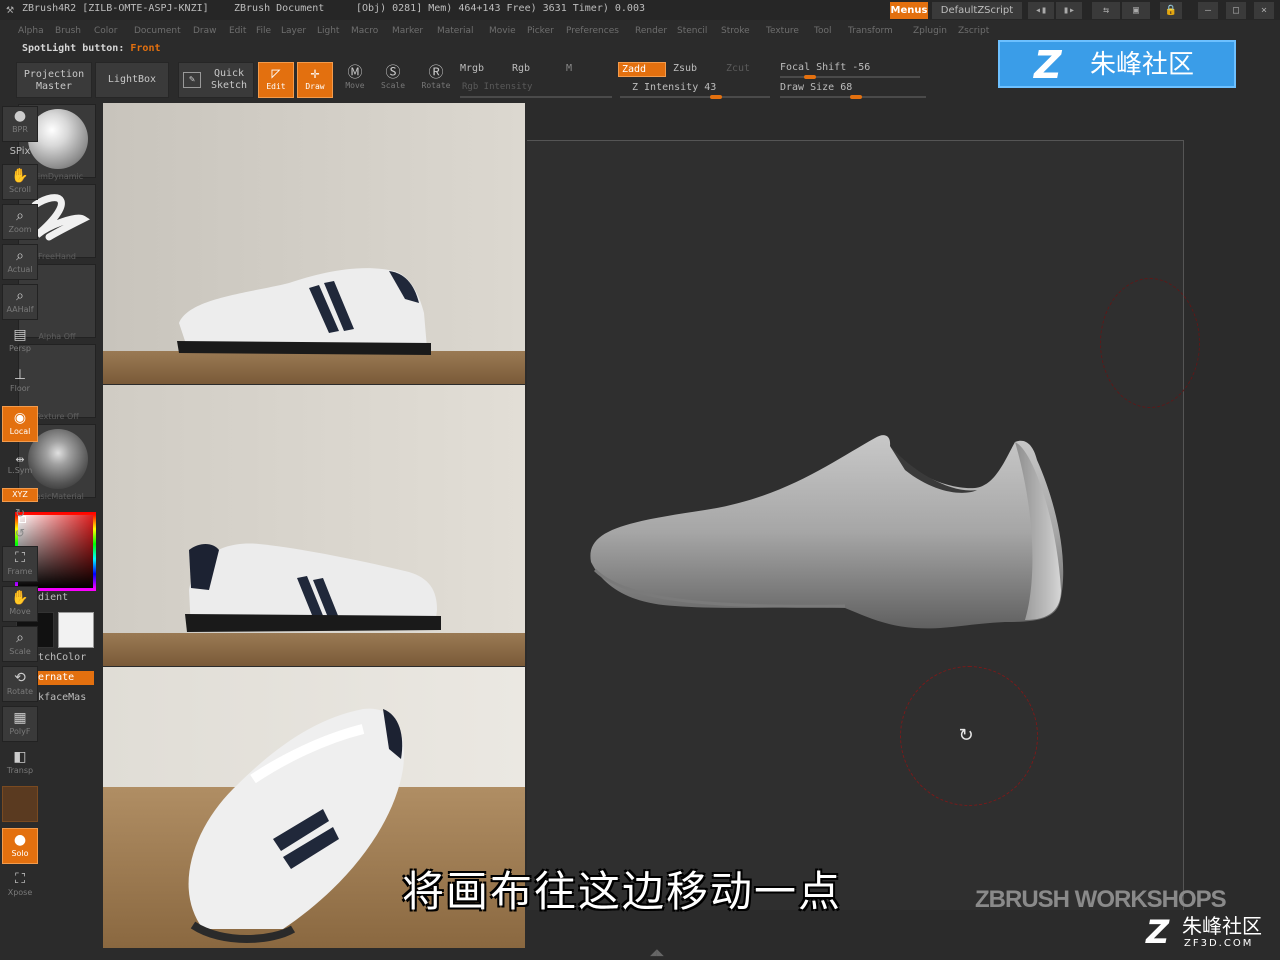  I want to click on solo-button: ● Solo, so click(20, 846).